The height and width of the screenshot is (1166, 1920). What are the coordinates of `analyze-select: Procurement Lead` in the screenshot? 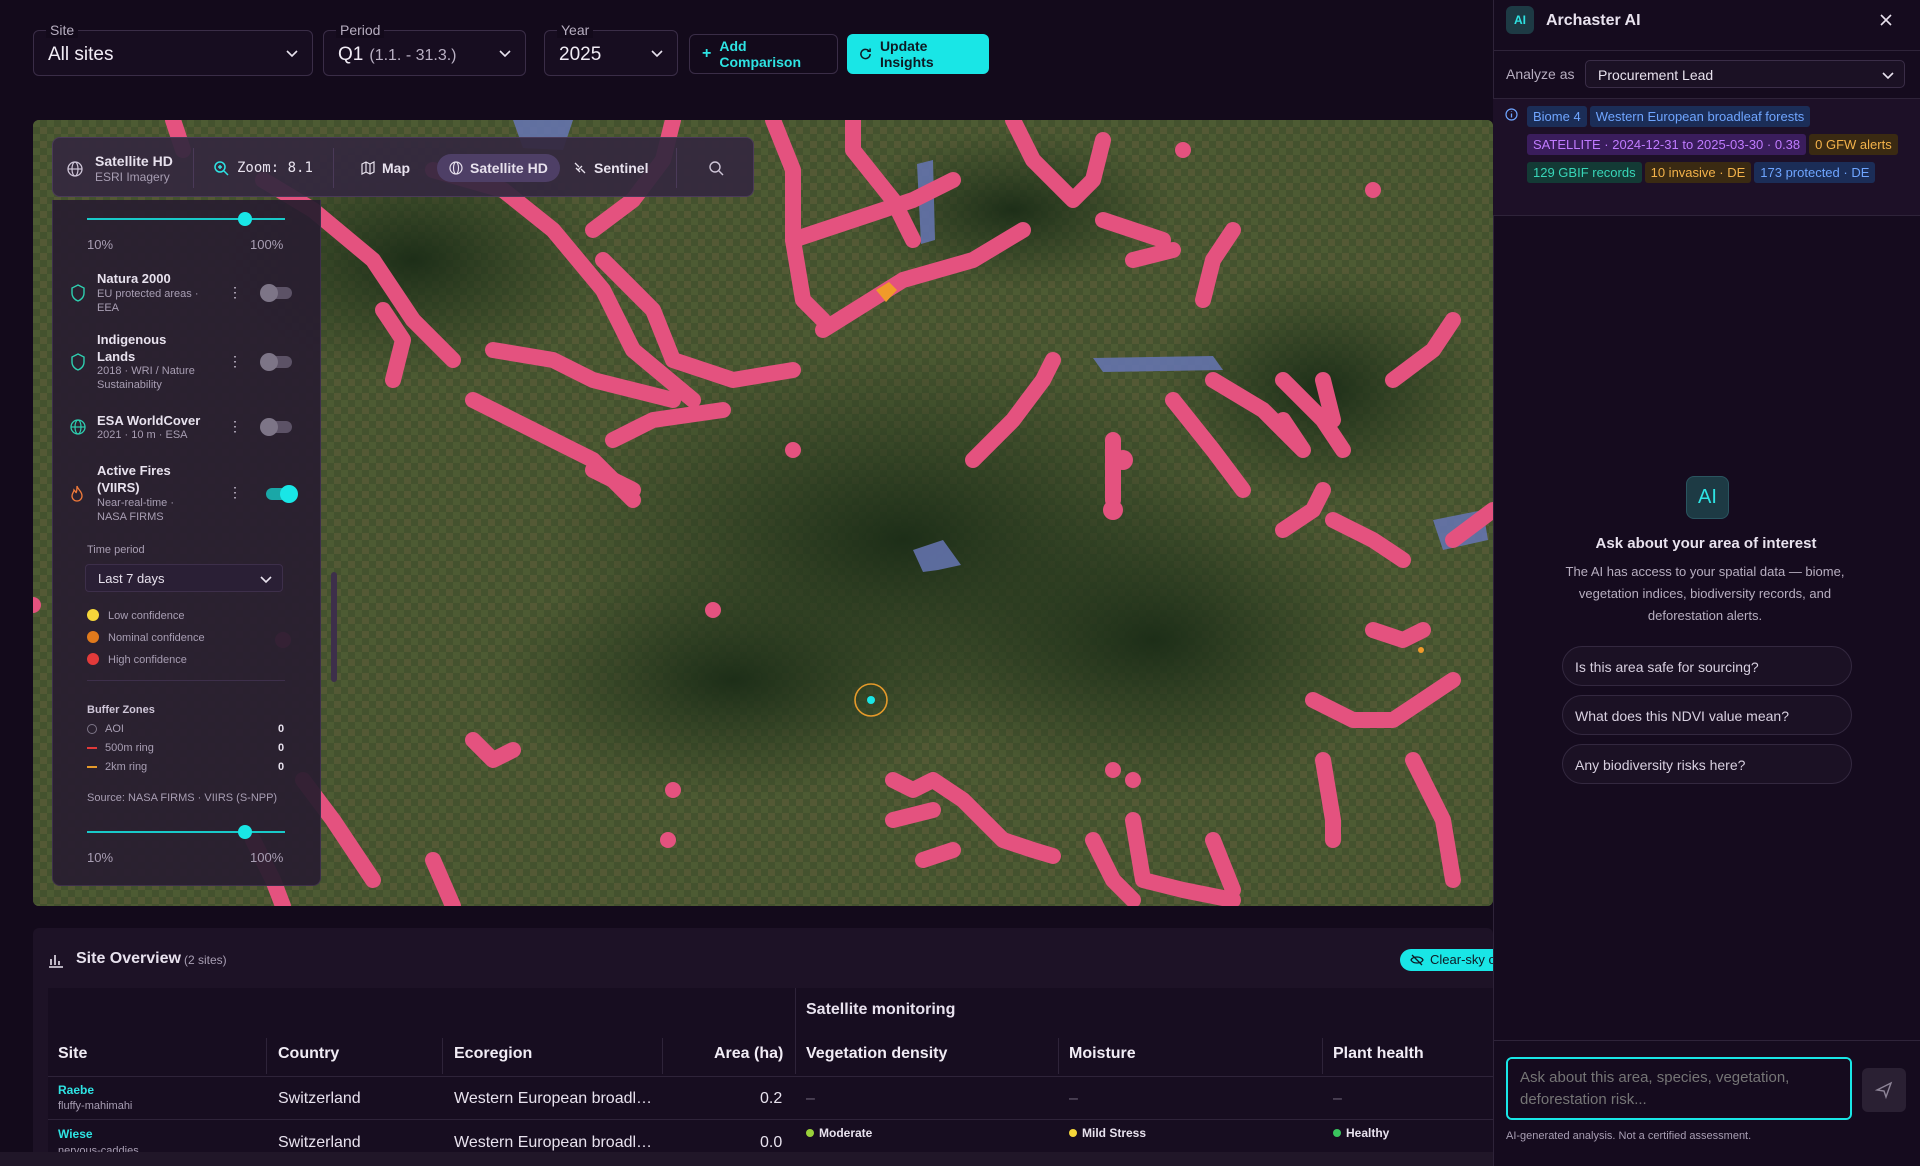 It's located at (1745, 74).